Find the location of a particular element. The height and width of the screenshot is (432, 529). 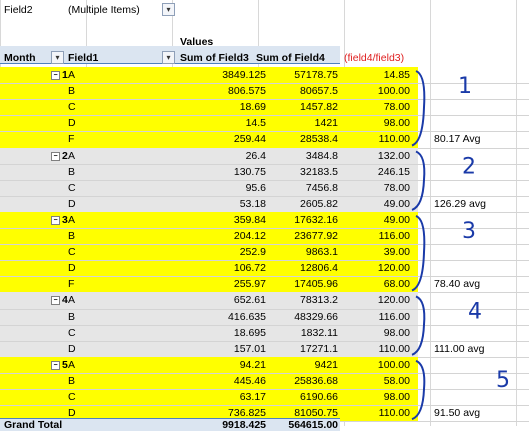

handwritten-digit: 5 is located at coordinates (503, 380).